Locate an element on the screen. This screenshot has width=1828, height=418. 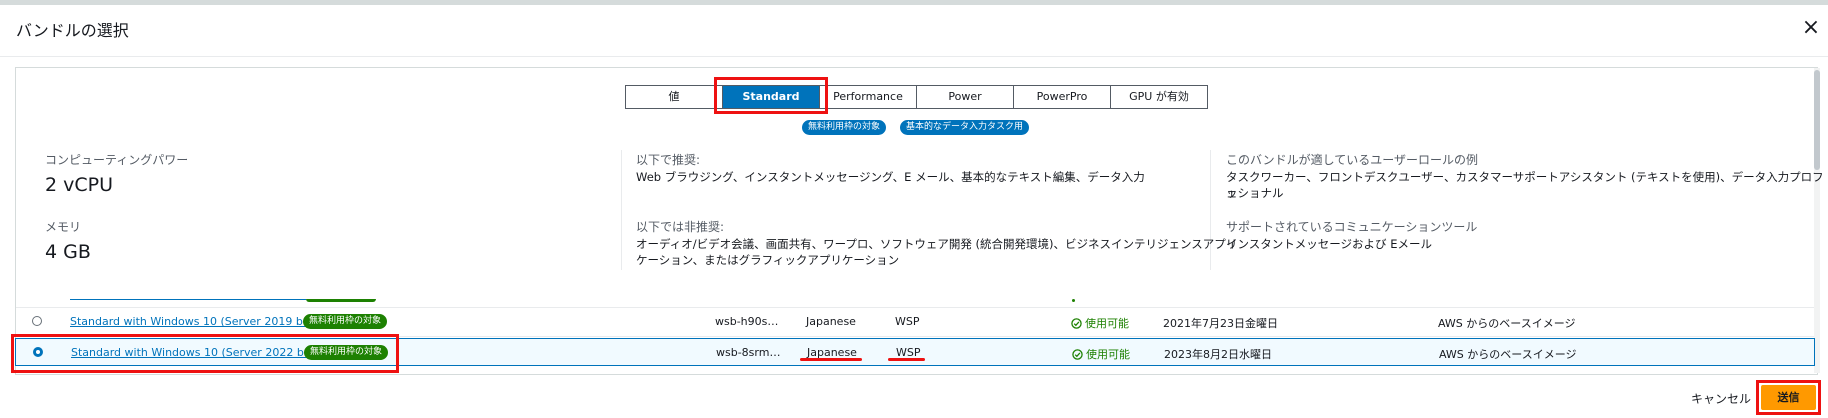
close-icon: × is located at coordinates (1811, 28).